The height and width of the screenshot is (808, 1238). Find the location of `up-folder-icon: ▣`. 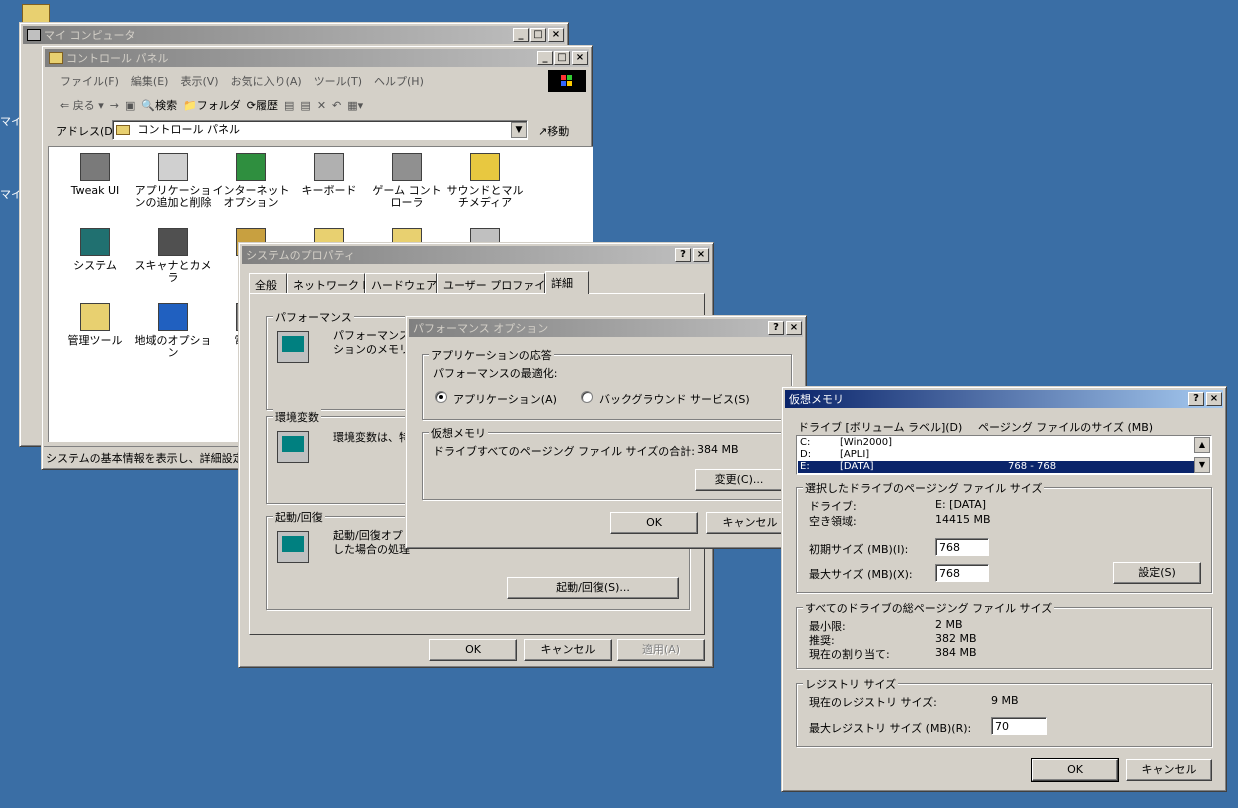

up-folder-icon: ▣ is located at coordinates (130, 105).